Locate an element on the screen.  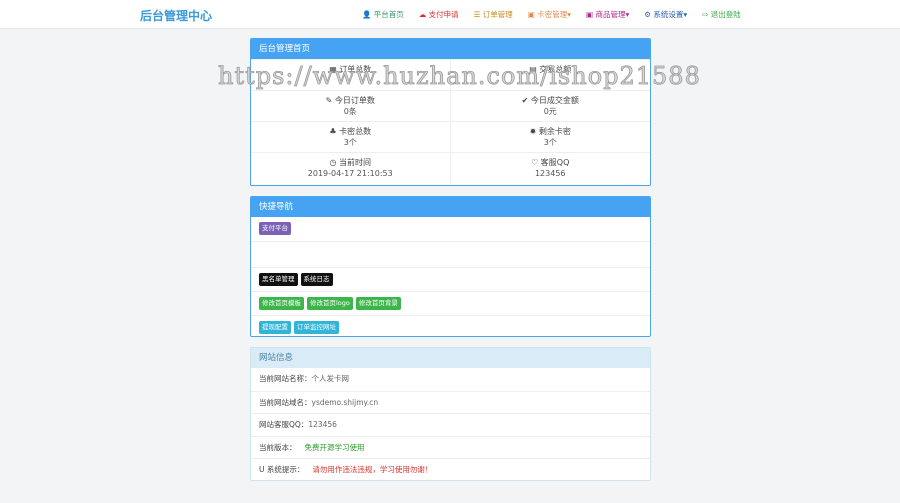
stat-cell: ♡ 客服QQ 123456 is located at coordinates (550, 167).